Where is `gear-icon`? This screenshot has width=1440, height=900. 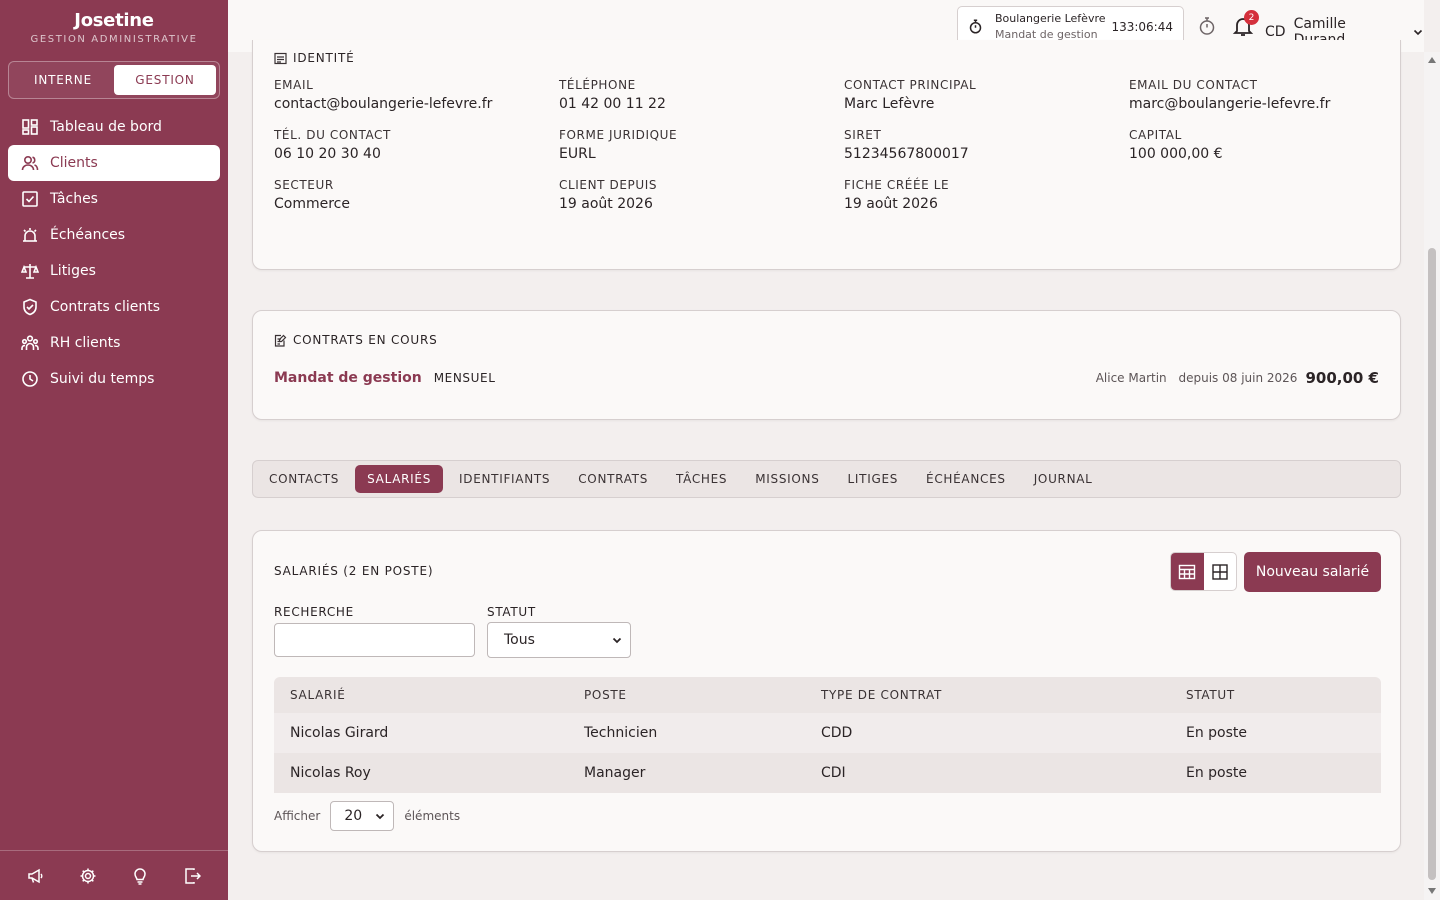
gear-icon is located at coordinates (88, 876).